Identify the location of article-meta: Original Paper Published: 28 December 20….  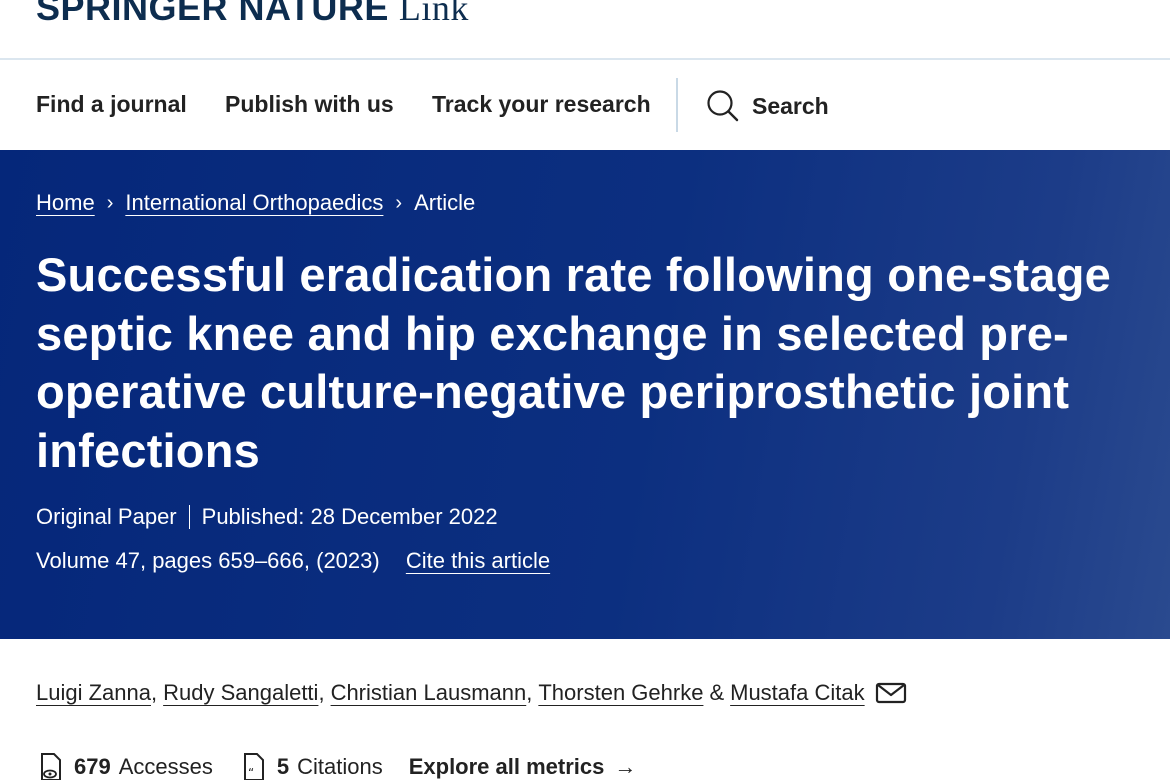
(267, 517).